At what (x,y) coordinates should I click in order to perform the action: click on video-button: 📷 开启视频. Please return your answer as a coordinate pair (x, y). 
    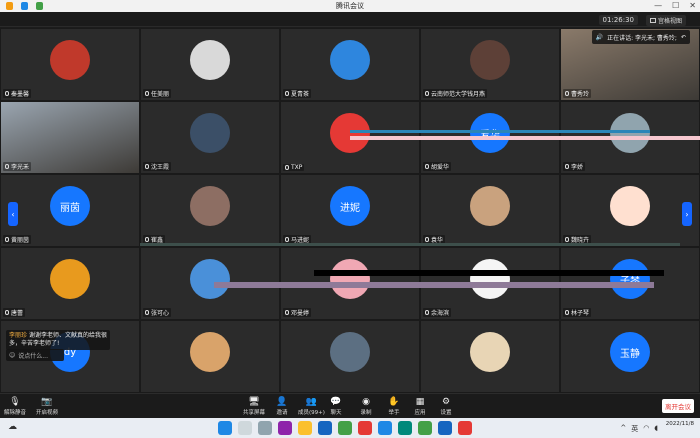
    Looking at the image, I should click on (47, 406).